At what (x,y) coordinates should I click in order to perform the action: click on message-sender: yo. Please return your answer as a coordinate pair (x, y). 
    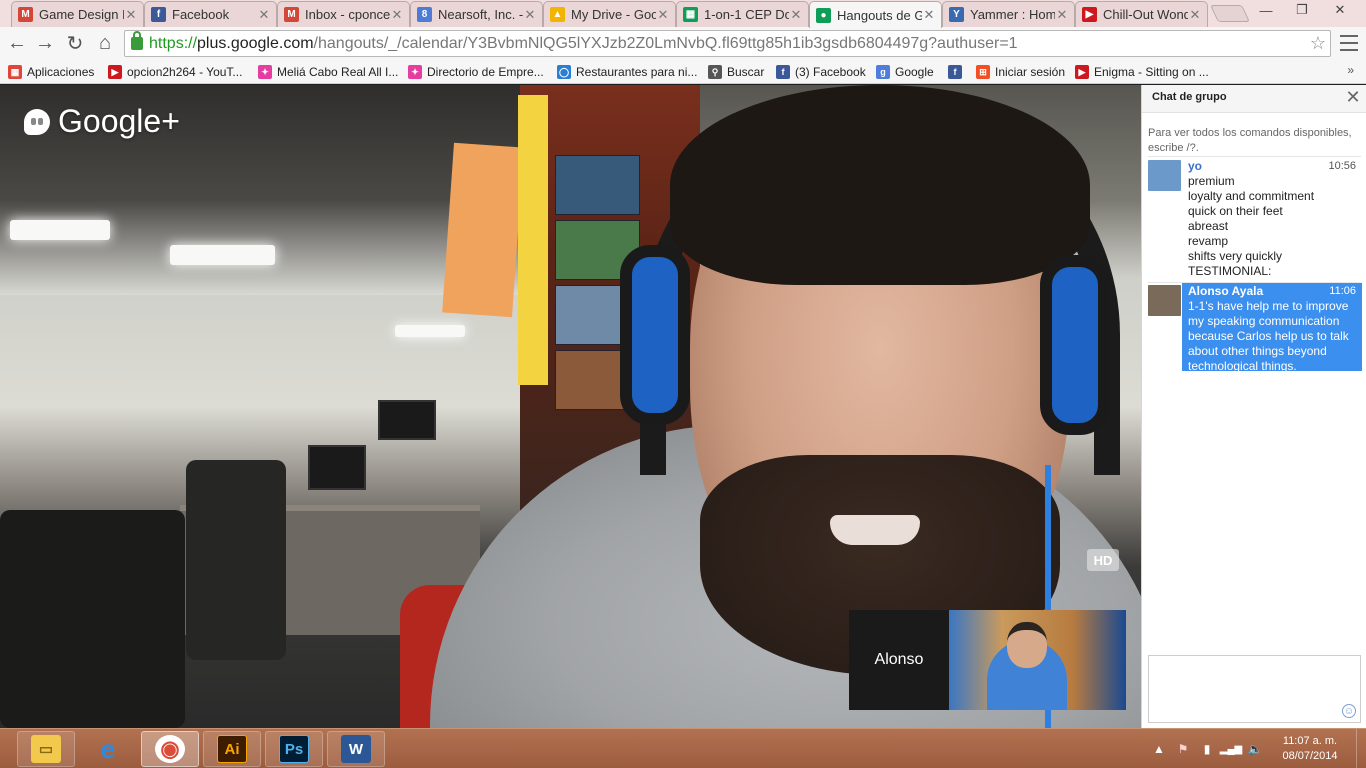
    Looking at the image, I should click on (1195, 166).